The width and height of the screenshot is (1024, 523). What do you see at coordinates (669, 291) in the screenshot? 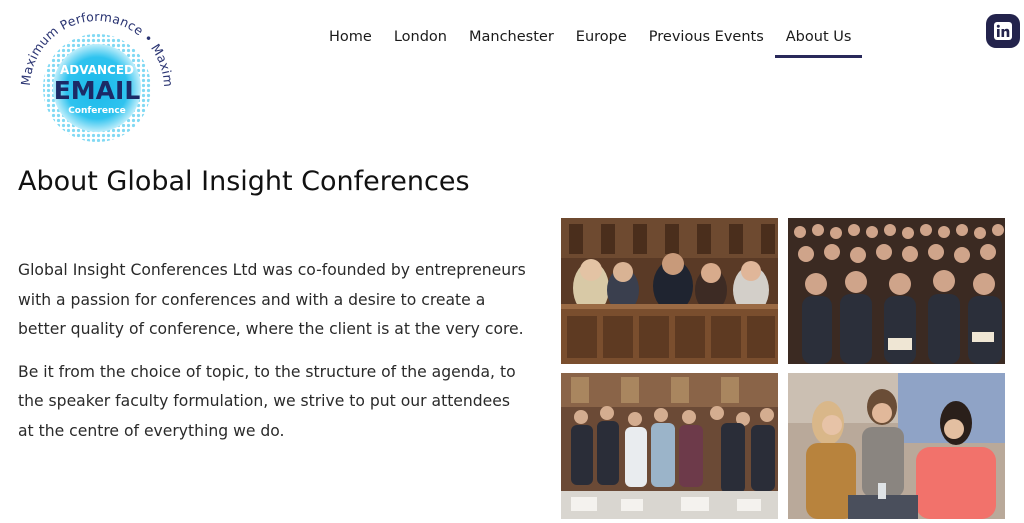
I see `photo-speaker-panel` at bounding box center [669, 291].